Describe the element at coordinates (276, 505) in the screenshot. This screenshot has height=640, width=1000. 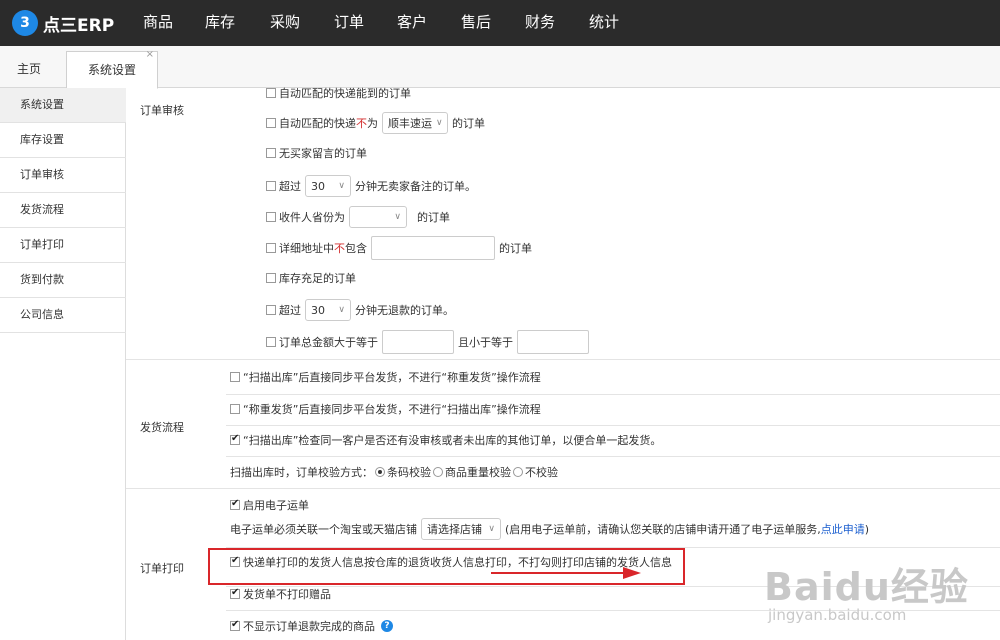
I see `option-label: 启用电子运单` at that location.